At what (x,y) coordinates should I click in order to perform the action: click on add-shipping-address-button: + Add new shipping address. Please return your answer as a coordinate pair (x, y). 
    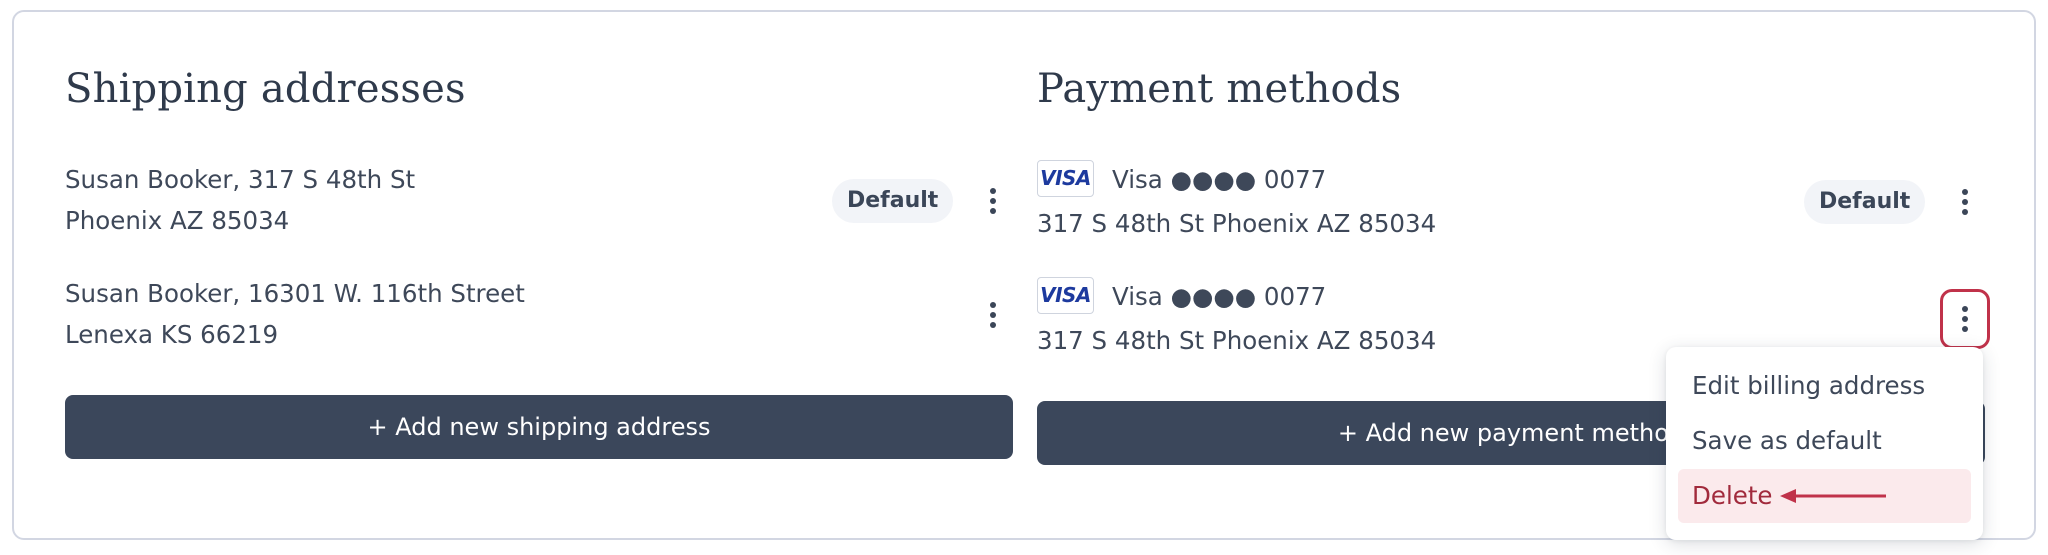
    Looking at the image, I should click on (539, 427).